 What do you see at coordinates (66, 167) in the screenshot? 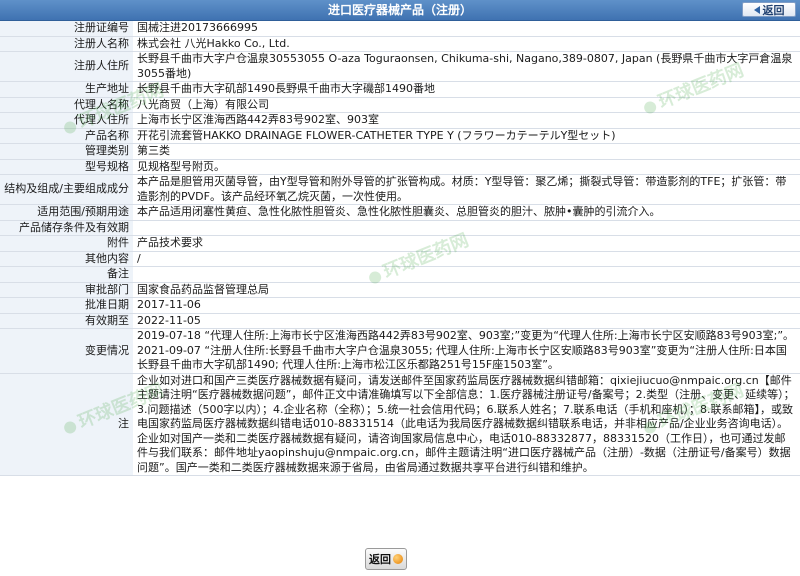
I see `field-label: 型号规格` at bounding box center [66, 167].